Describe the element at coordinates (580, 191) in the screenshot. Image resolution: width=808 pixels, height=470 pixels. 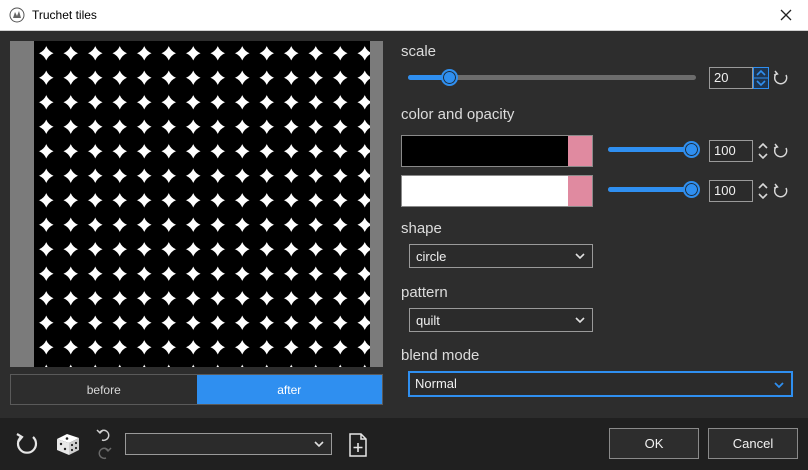
I see `color-2-alpha-swatch` at that location.